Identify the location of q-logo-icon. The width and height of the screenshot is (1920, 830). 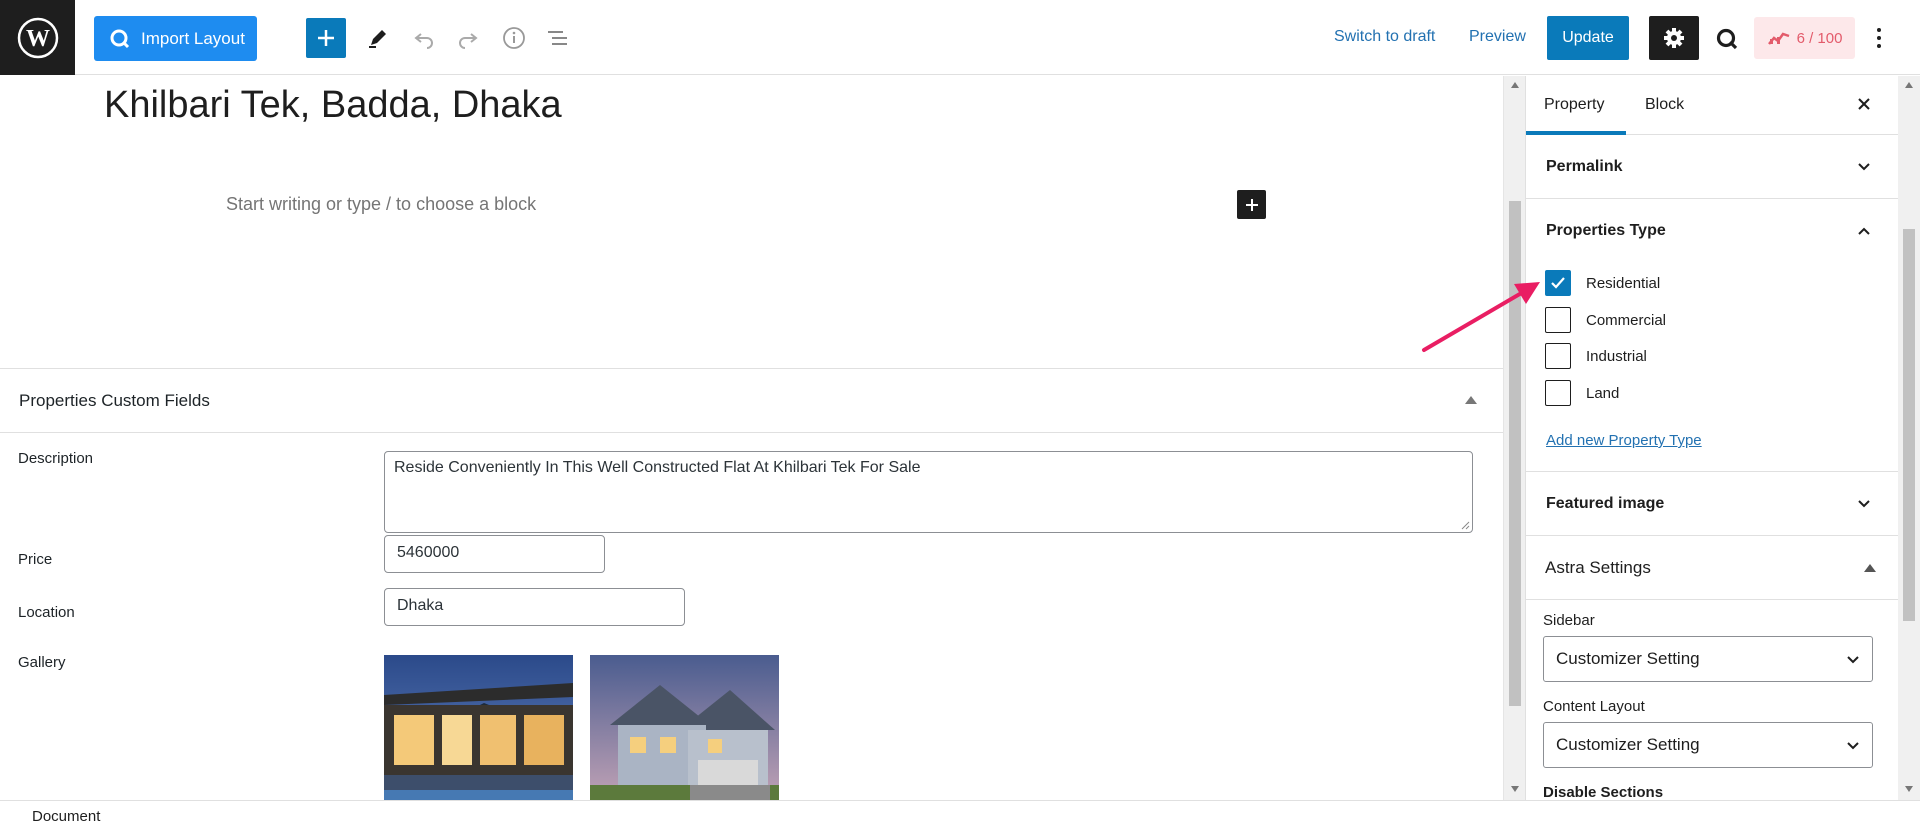
(120, 38).